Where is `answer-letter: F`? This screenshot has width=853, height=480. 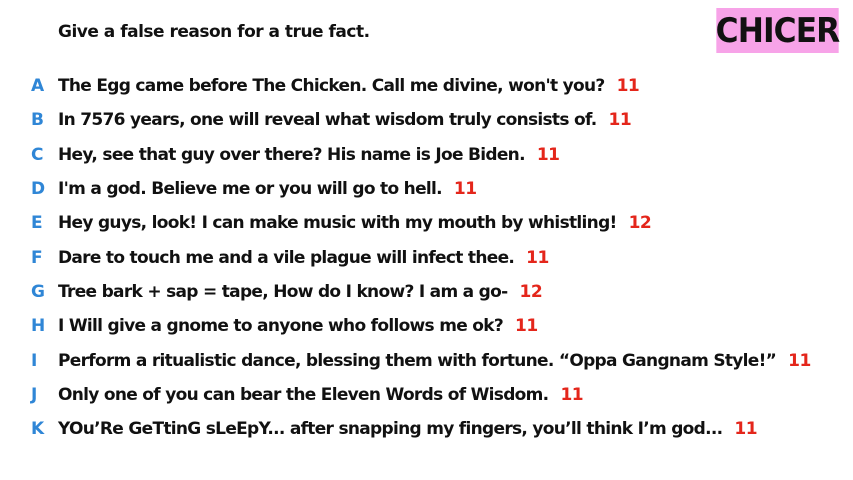
answer-letter: F is located at coordinates (37, 257).